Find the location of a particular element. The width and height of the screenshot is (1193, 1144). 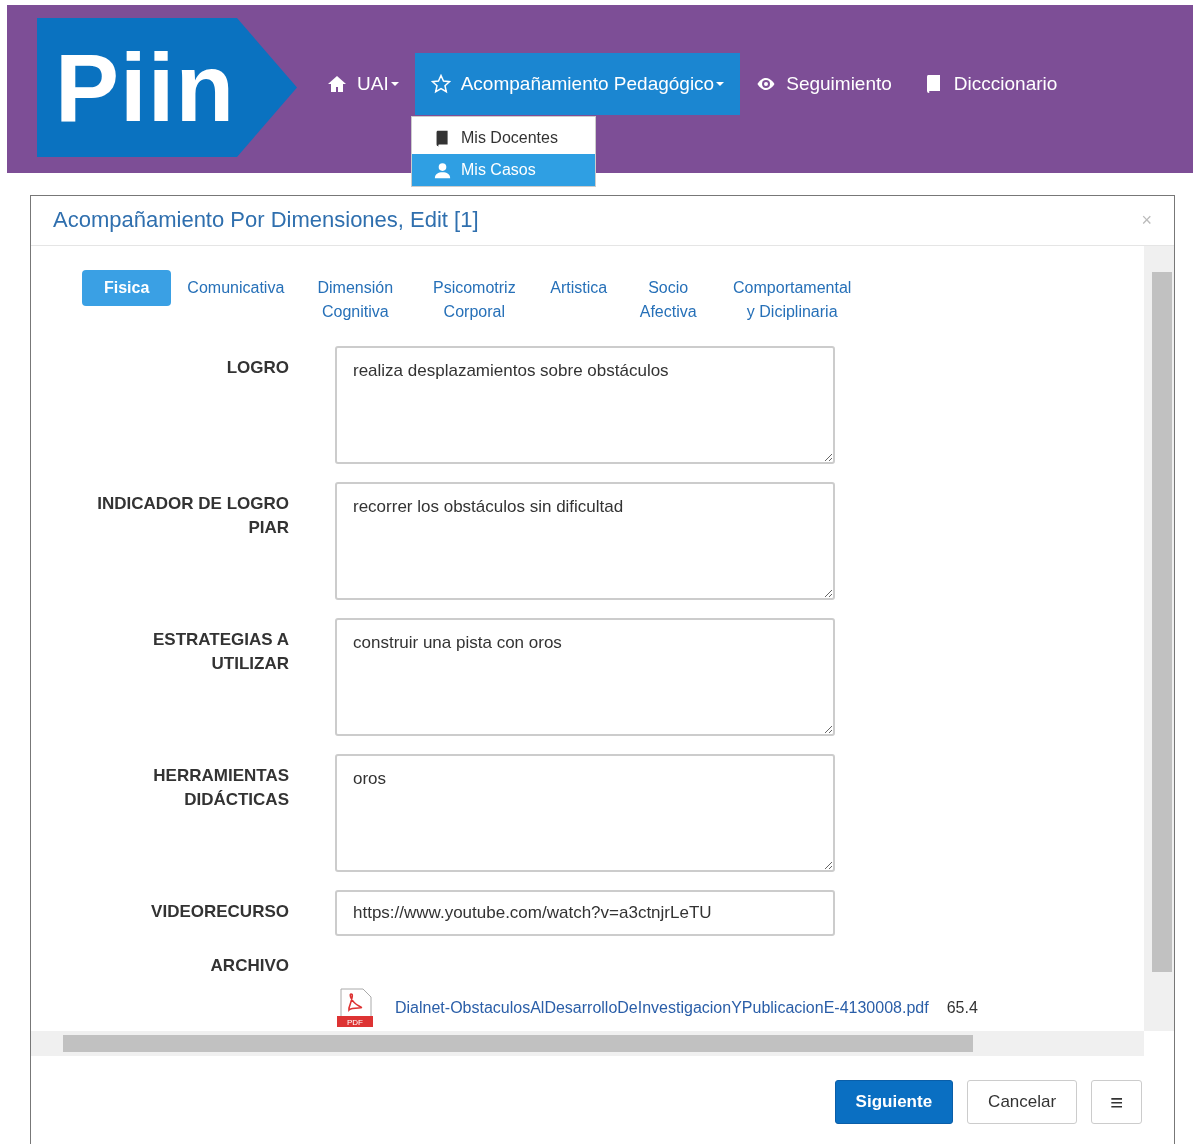

field-label: LOGRO is located at coordinates (257, 368).